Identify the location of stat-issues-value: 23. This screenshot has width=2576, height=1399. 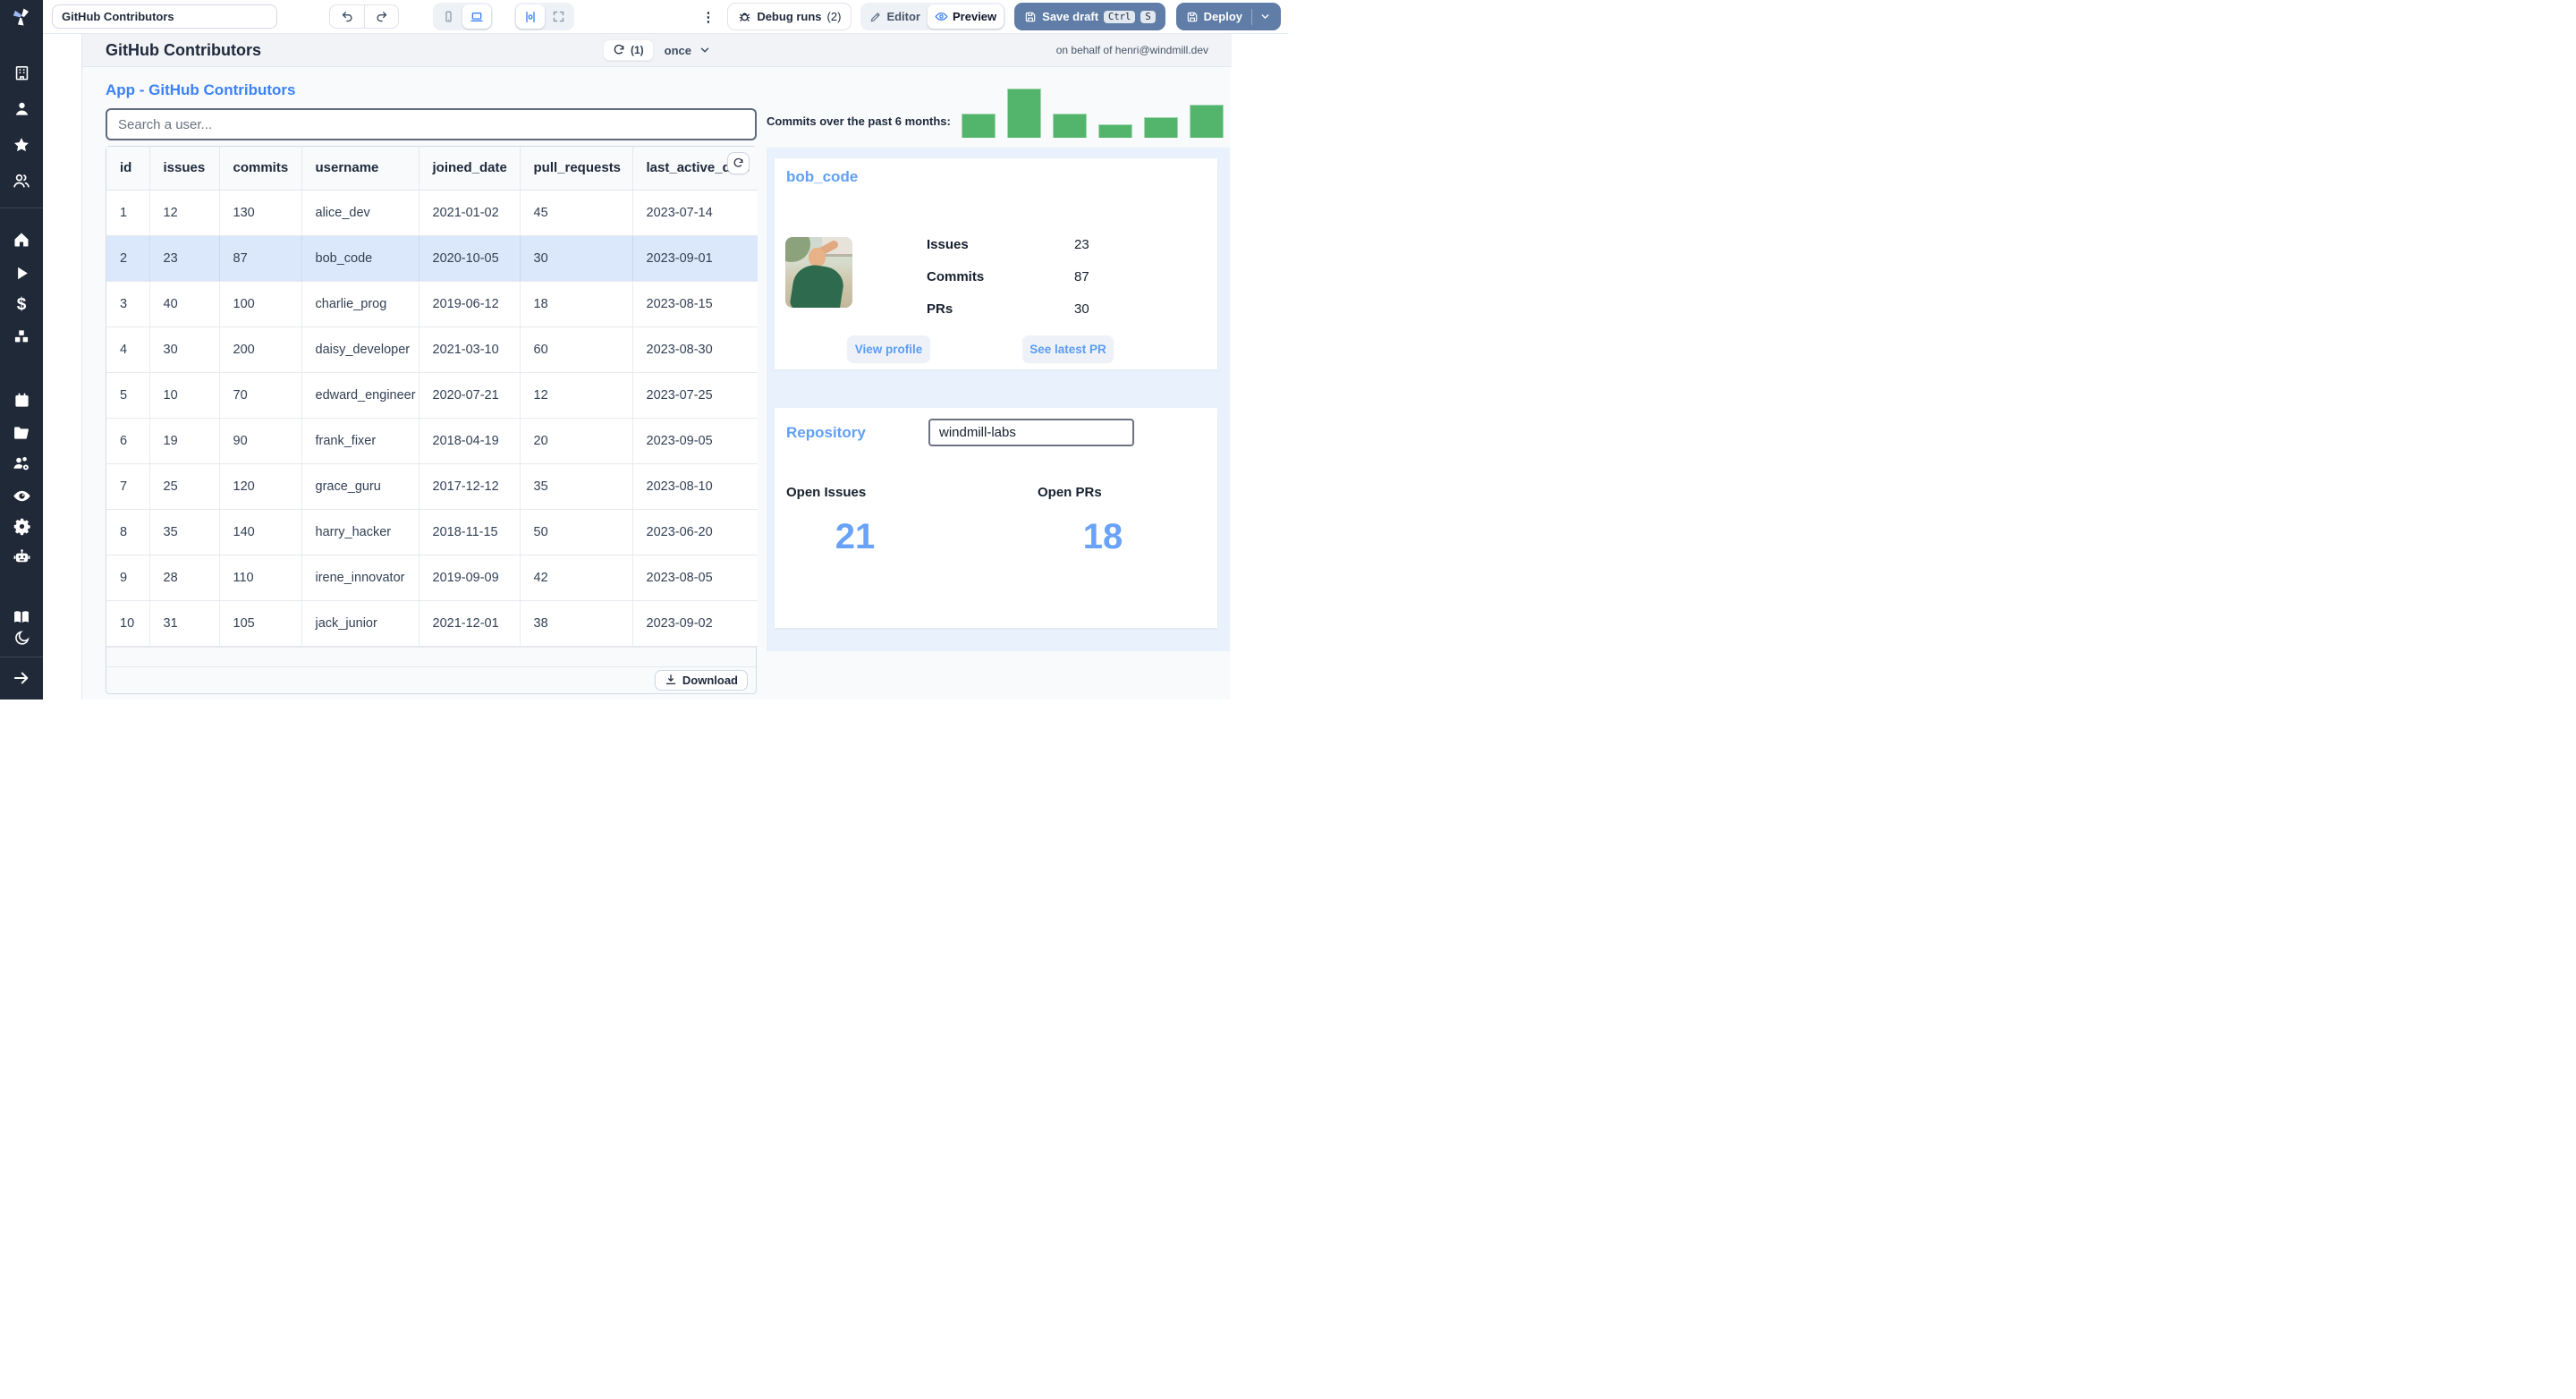
(1081, 244).